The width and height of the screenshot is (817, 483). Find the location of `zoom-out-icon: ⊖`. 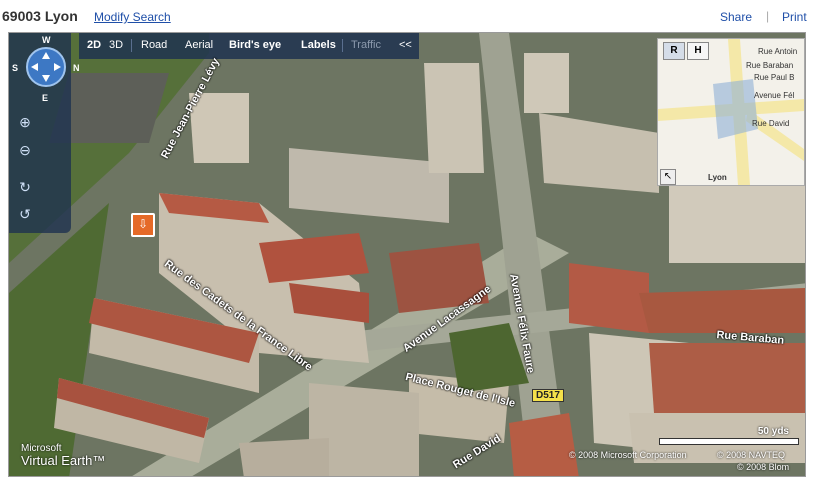

zoom-out-icon: ⊖ is located at coordinates (25, 150).